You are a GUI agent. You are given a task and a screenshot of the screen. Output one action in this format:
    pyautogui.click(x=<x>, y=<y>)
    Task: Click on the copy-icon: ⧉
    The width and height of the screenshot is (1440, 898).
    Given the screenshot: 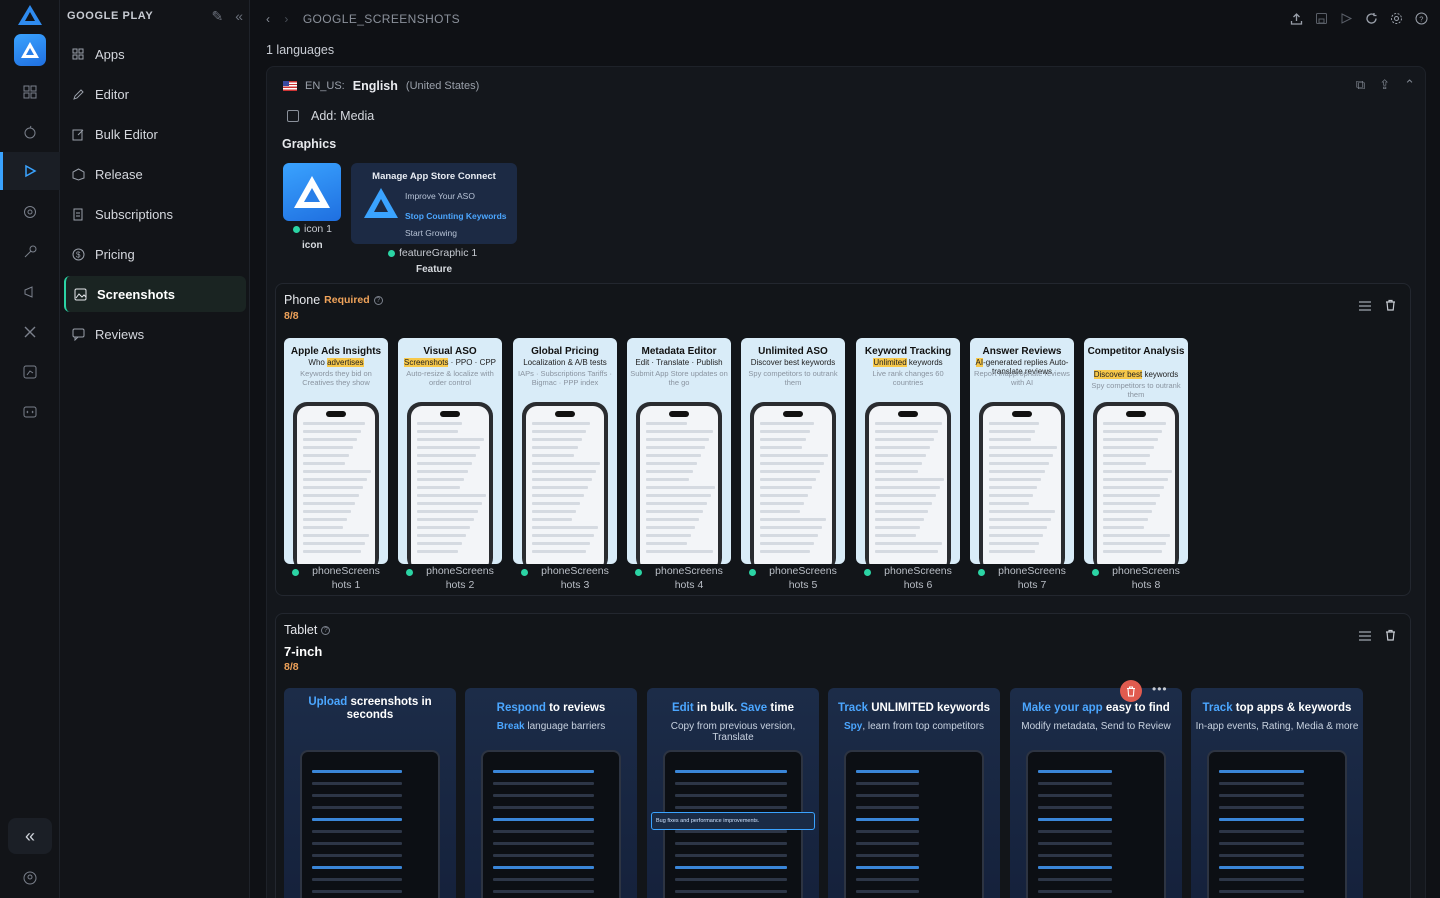 What is the action you would take?
    pyautogui.click(x=1360, y=85)
    